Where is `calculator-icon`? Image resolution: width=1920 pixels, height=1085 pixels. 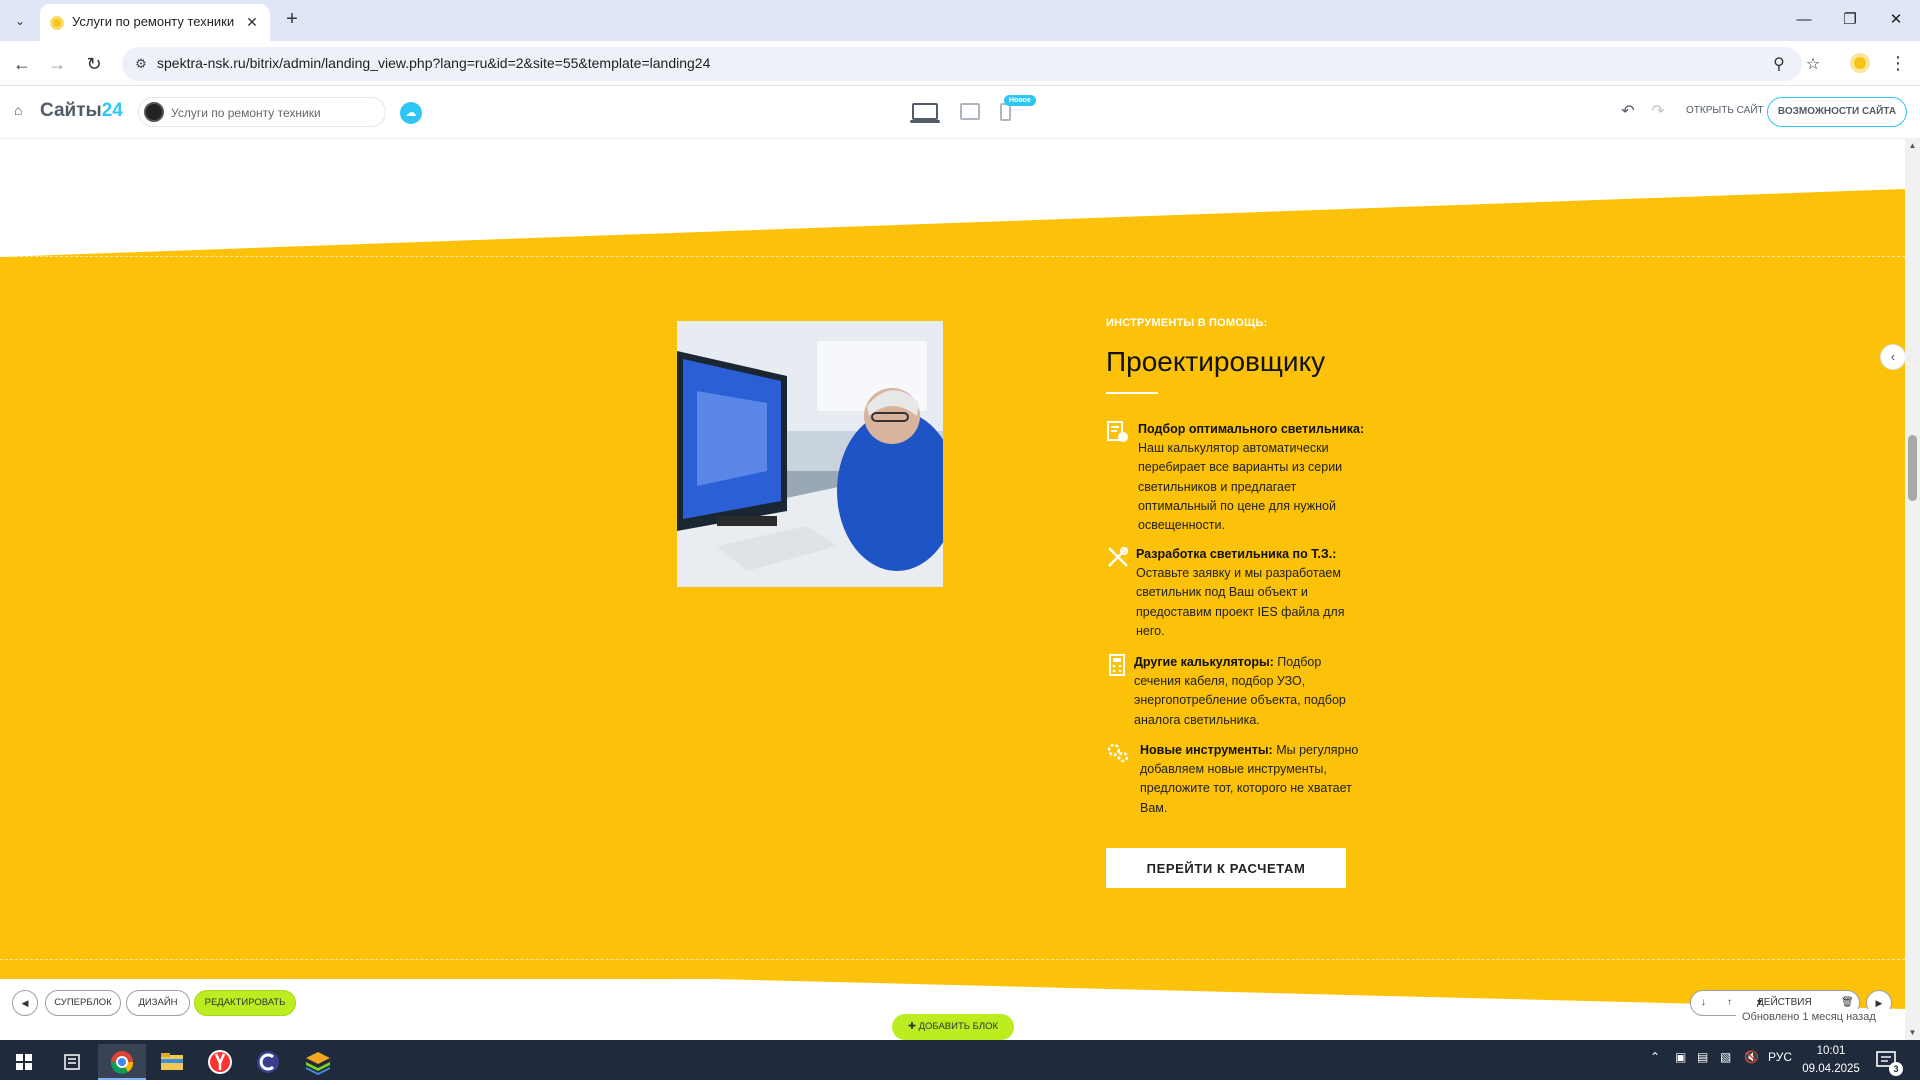
calculator-icon is located at coordinates (1117, 665).